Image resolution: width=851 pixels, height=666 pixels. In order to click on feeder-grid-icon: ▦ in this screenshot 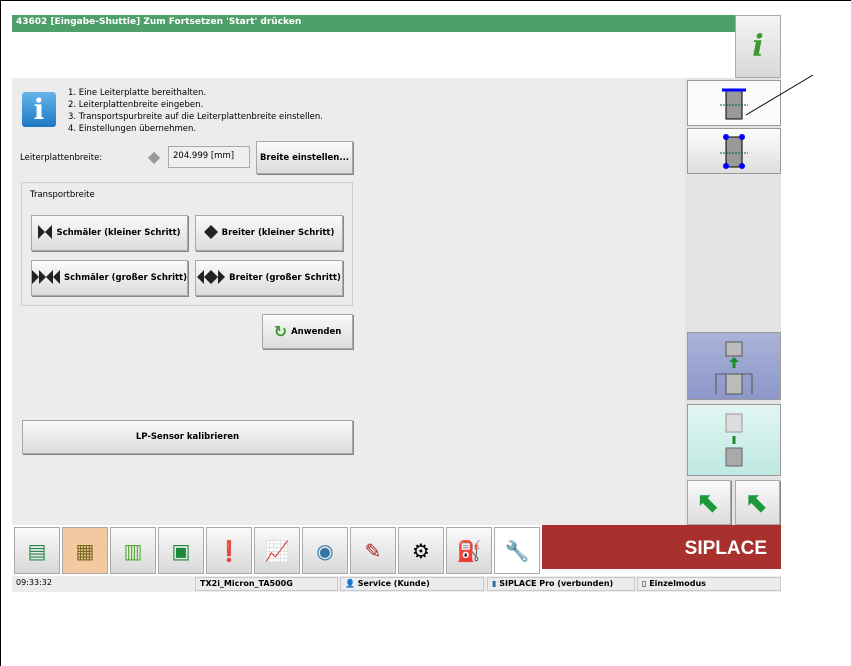, I will do `click(85, 550)`.